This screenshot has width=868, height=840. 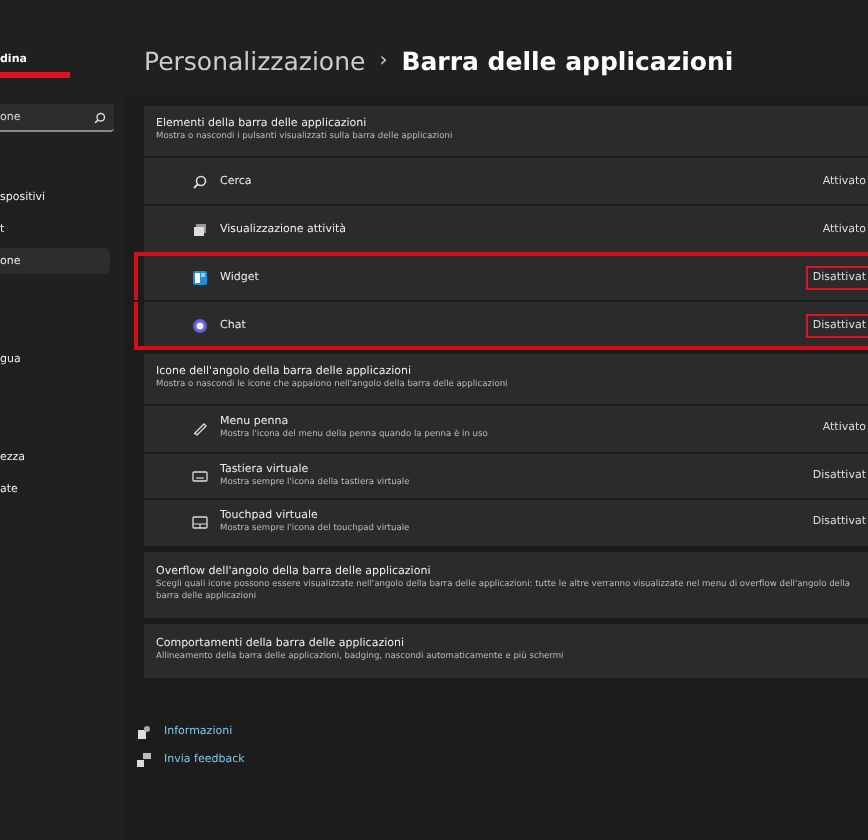 What do you see at coordinates (255, 60) in the screenshot?
I see `breadcrumb-link: Personalizzazione` at bounding box center [255, 60].